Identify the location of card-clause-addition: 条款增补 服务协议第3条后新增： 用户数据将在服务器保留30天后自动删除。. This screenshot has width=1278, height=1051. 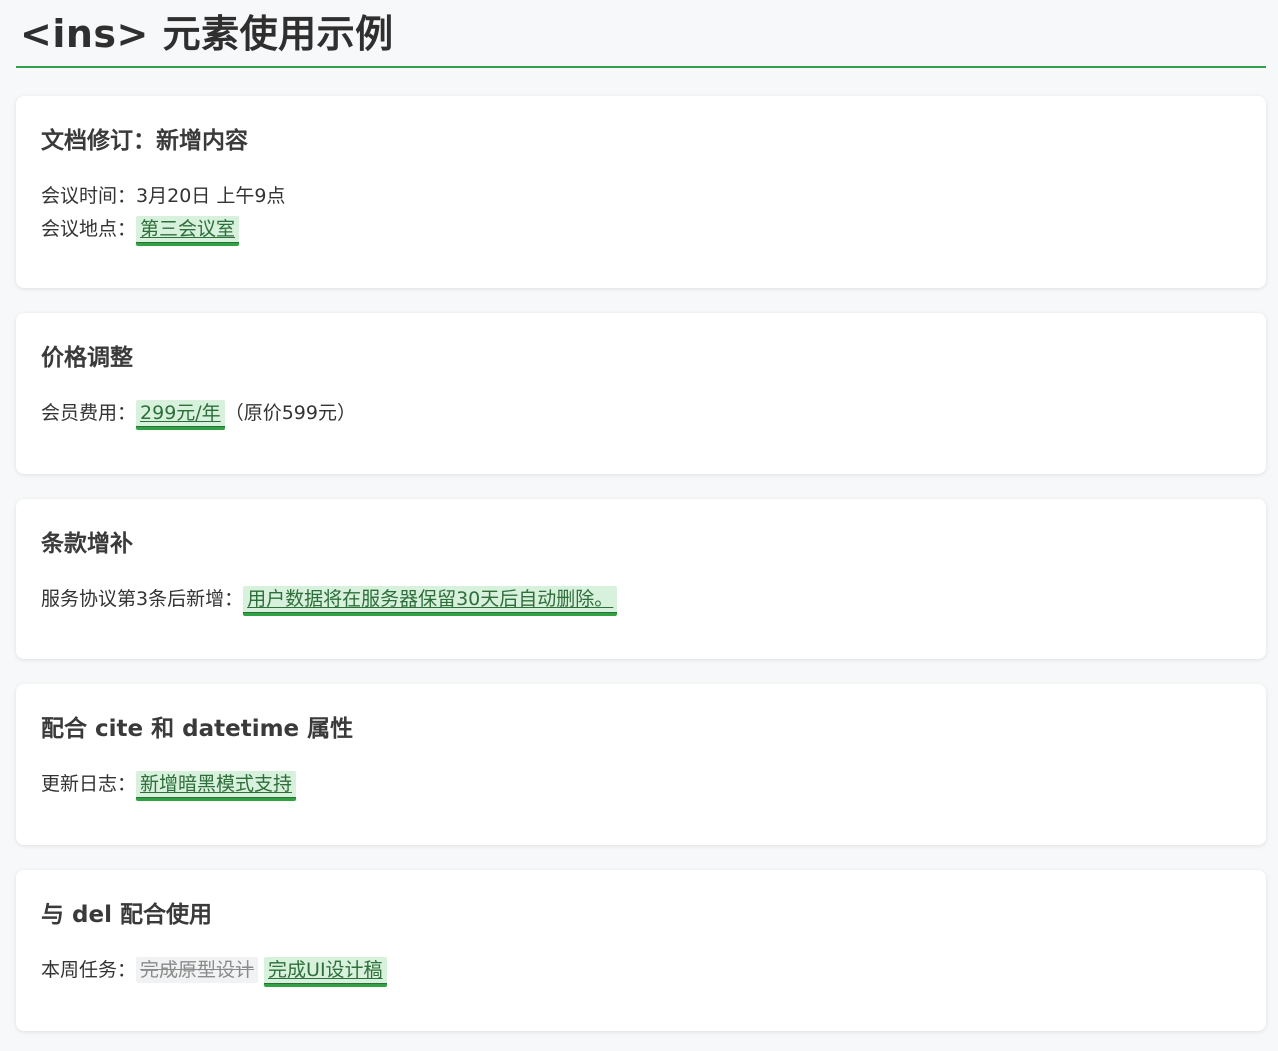
(641, 579).